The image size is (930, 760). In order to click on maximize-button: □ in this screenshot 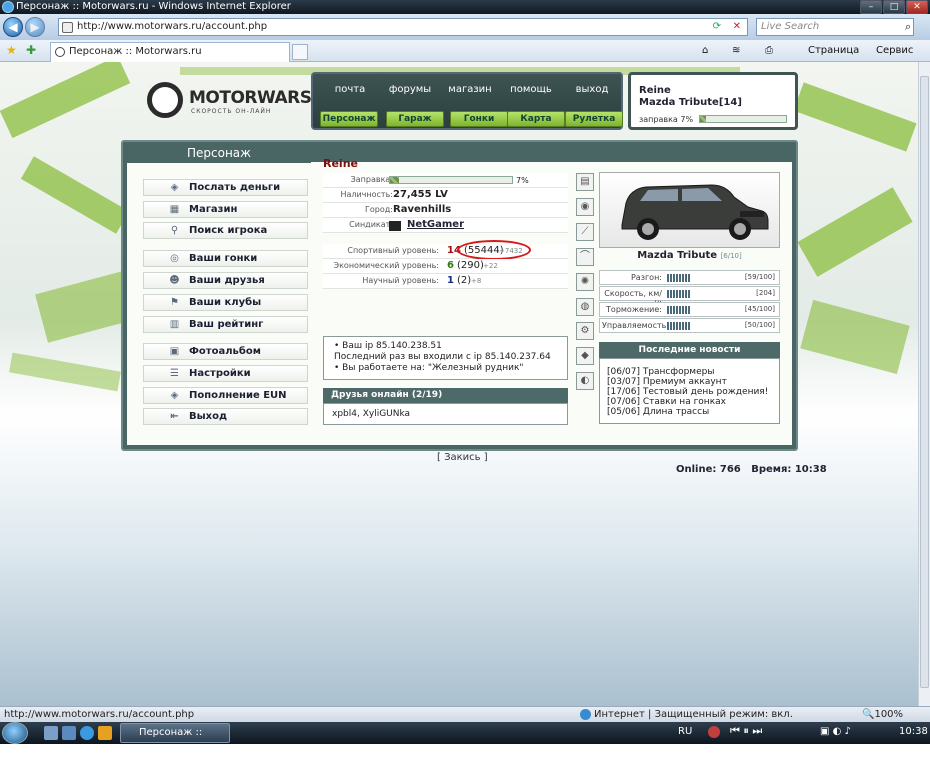, I will do `click(894, 7)`.